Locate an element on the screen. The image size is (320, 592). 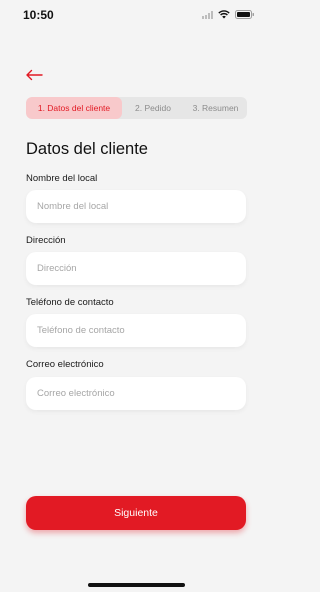
nombre-del-local-input is located at coordinates (136, 206).